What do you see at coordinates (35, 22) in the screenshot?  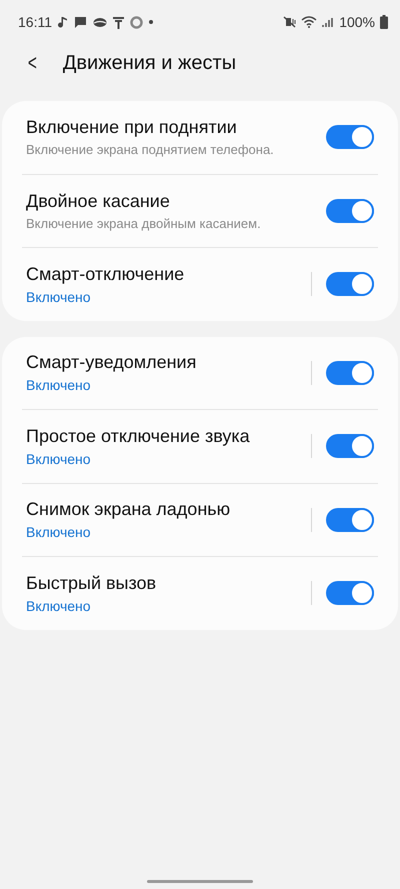 I see `clock: 16:11` at bounding box center [35, 22].